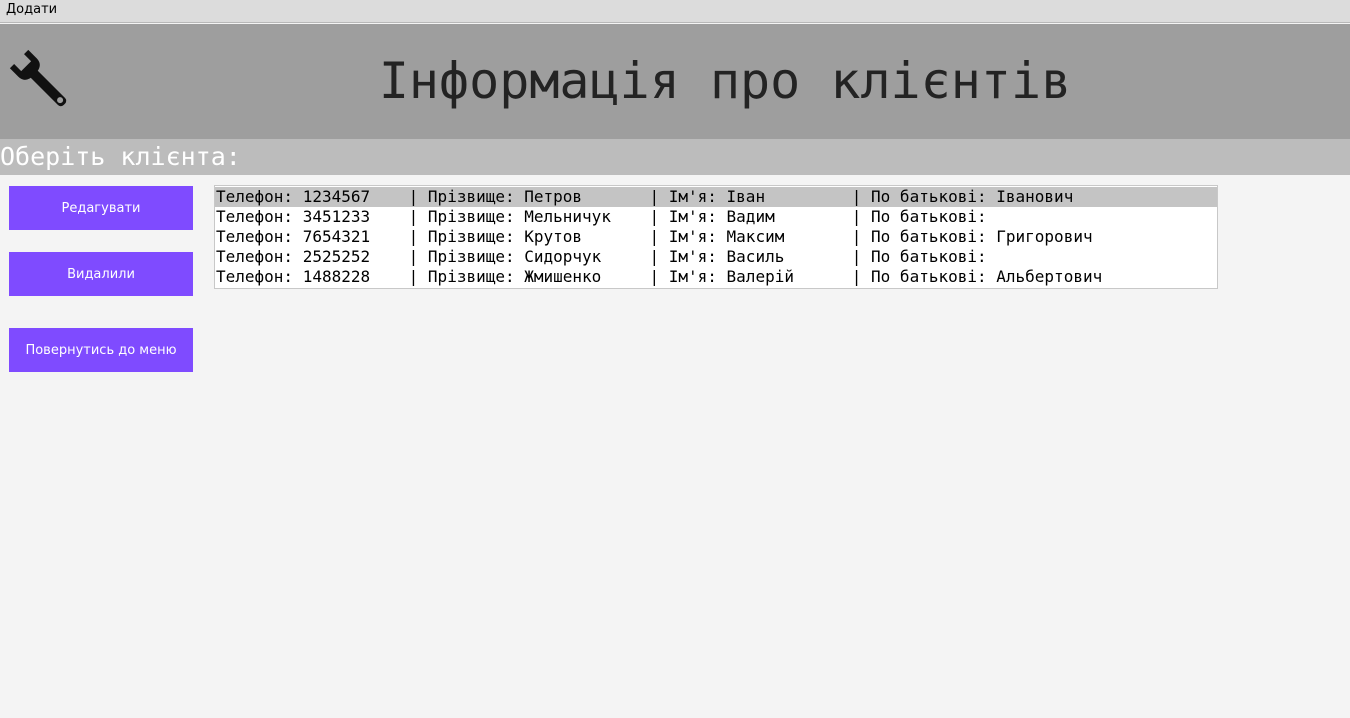 This screenshot has width=1350, height=718. I want to click on page-title: Інформація про клієнтів, so click(725, 81).